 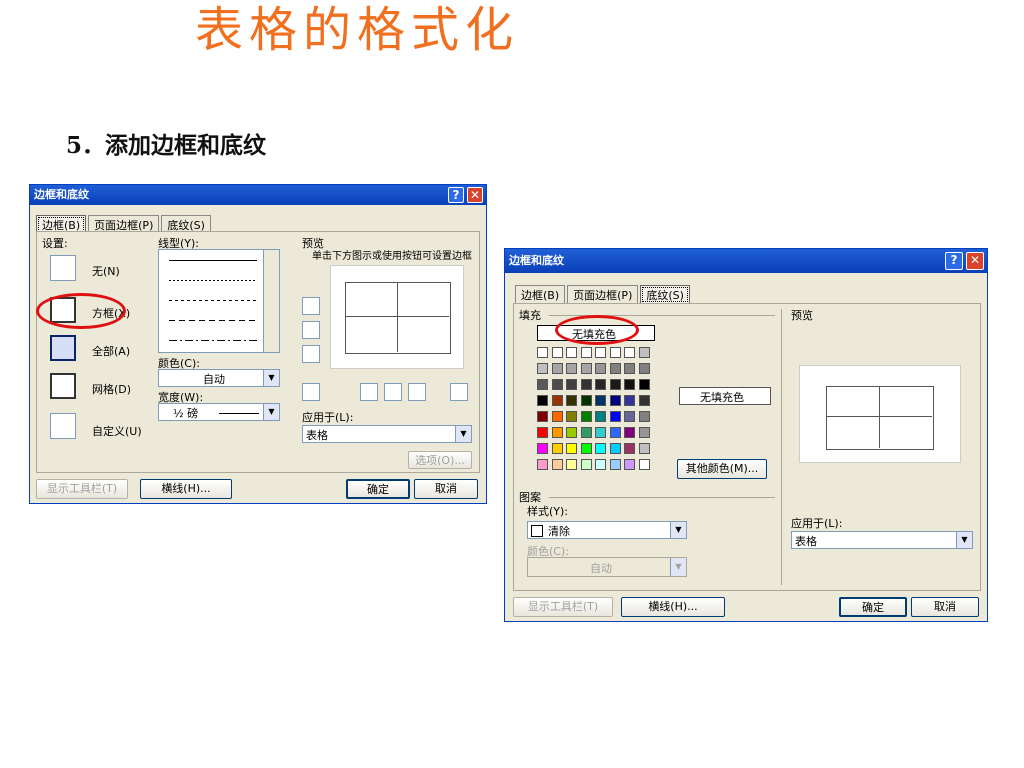 I want to click on tab-page-border: 页面边框(P), so click(x=603, y=294).